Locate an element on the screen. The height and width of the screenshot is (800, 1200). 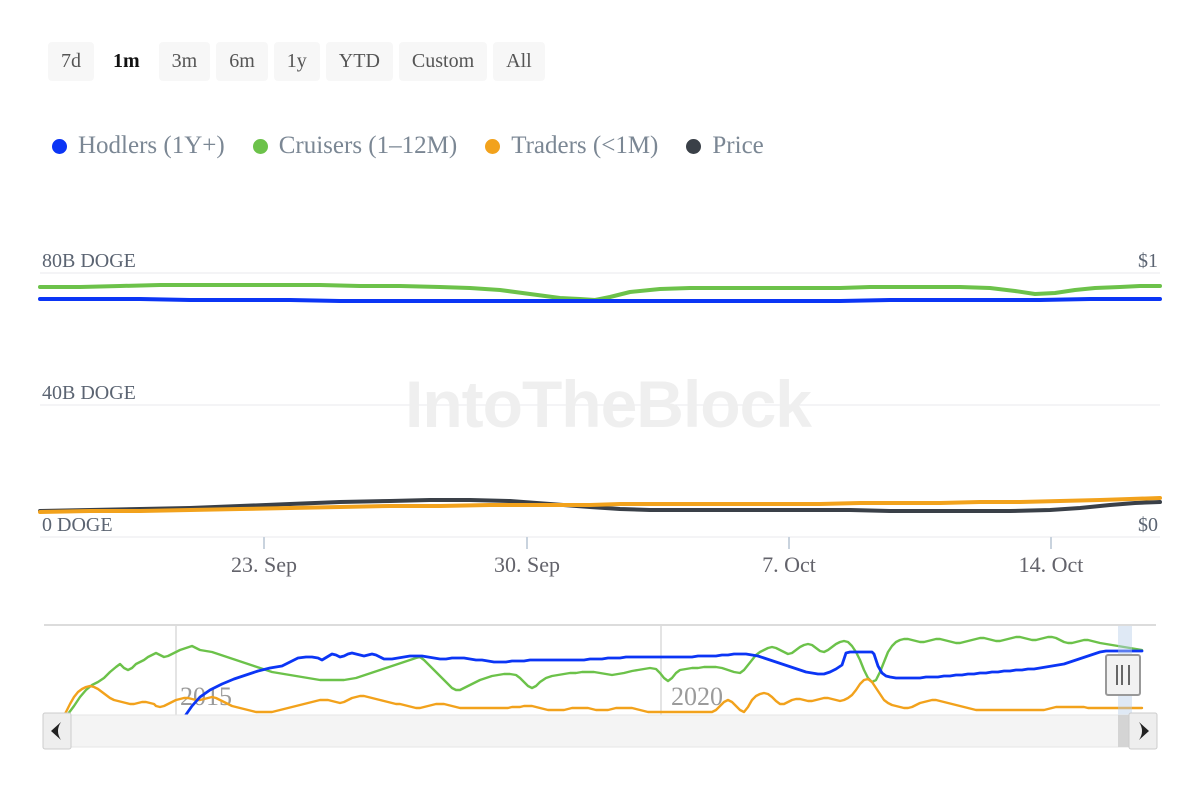
navigator-svg: 2015 2020 is located at coordinates (600, 687).